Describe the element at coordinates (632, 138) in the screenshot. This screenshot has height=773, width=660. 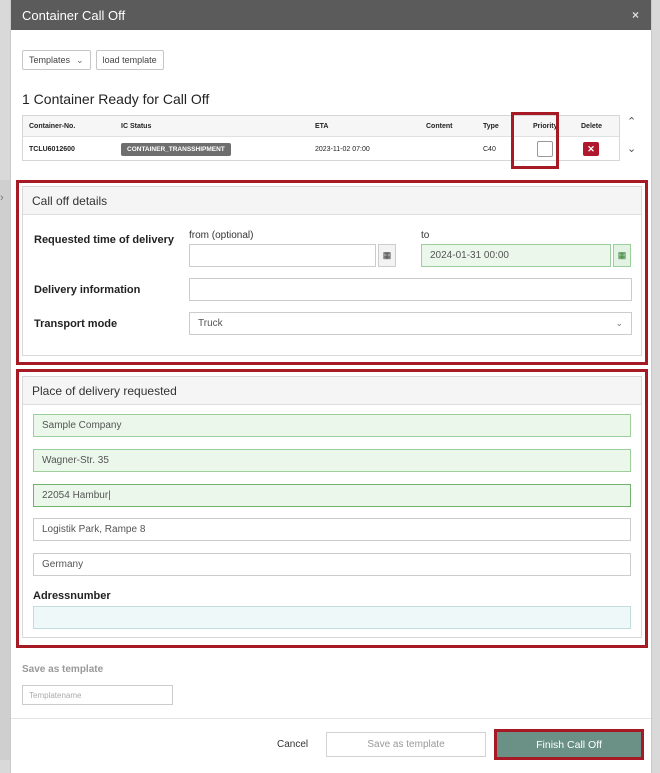
I see `table-scrollbar: ⌃ ⌄` at that location.